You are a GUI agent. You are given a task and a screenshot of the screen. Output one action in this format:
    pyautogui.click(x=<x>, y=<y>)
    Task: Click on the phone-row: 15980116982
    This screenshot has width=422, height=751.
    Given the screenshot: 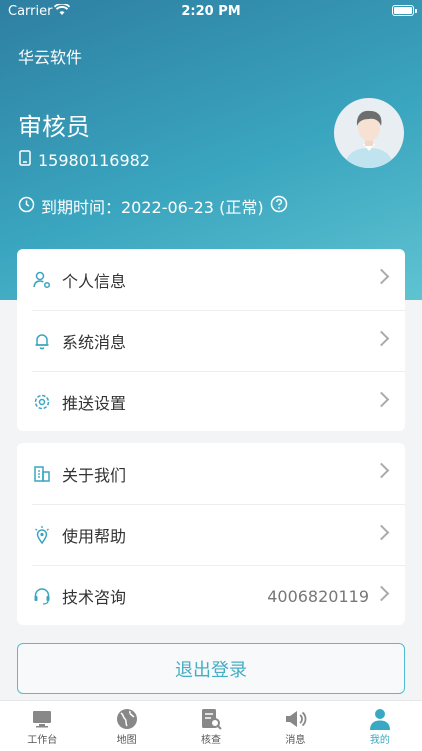 What is the action you would take?
    pyautogui.click(x=84, y=160)
    